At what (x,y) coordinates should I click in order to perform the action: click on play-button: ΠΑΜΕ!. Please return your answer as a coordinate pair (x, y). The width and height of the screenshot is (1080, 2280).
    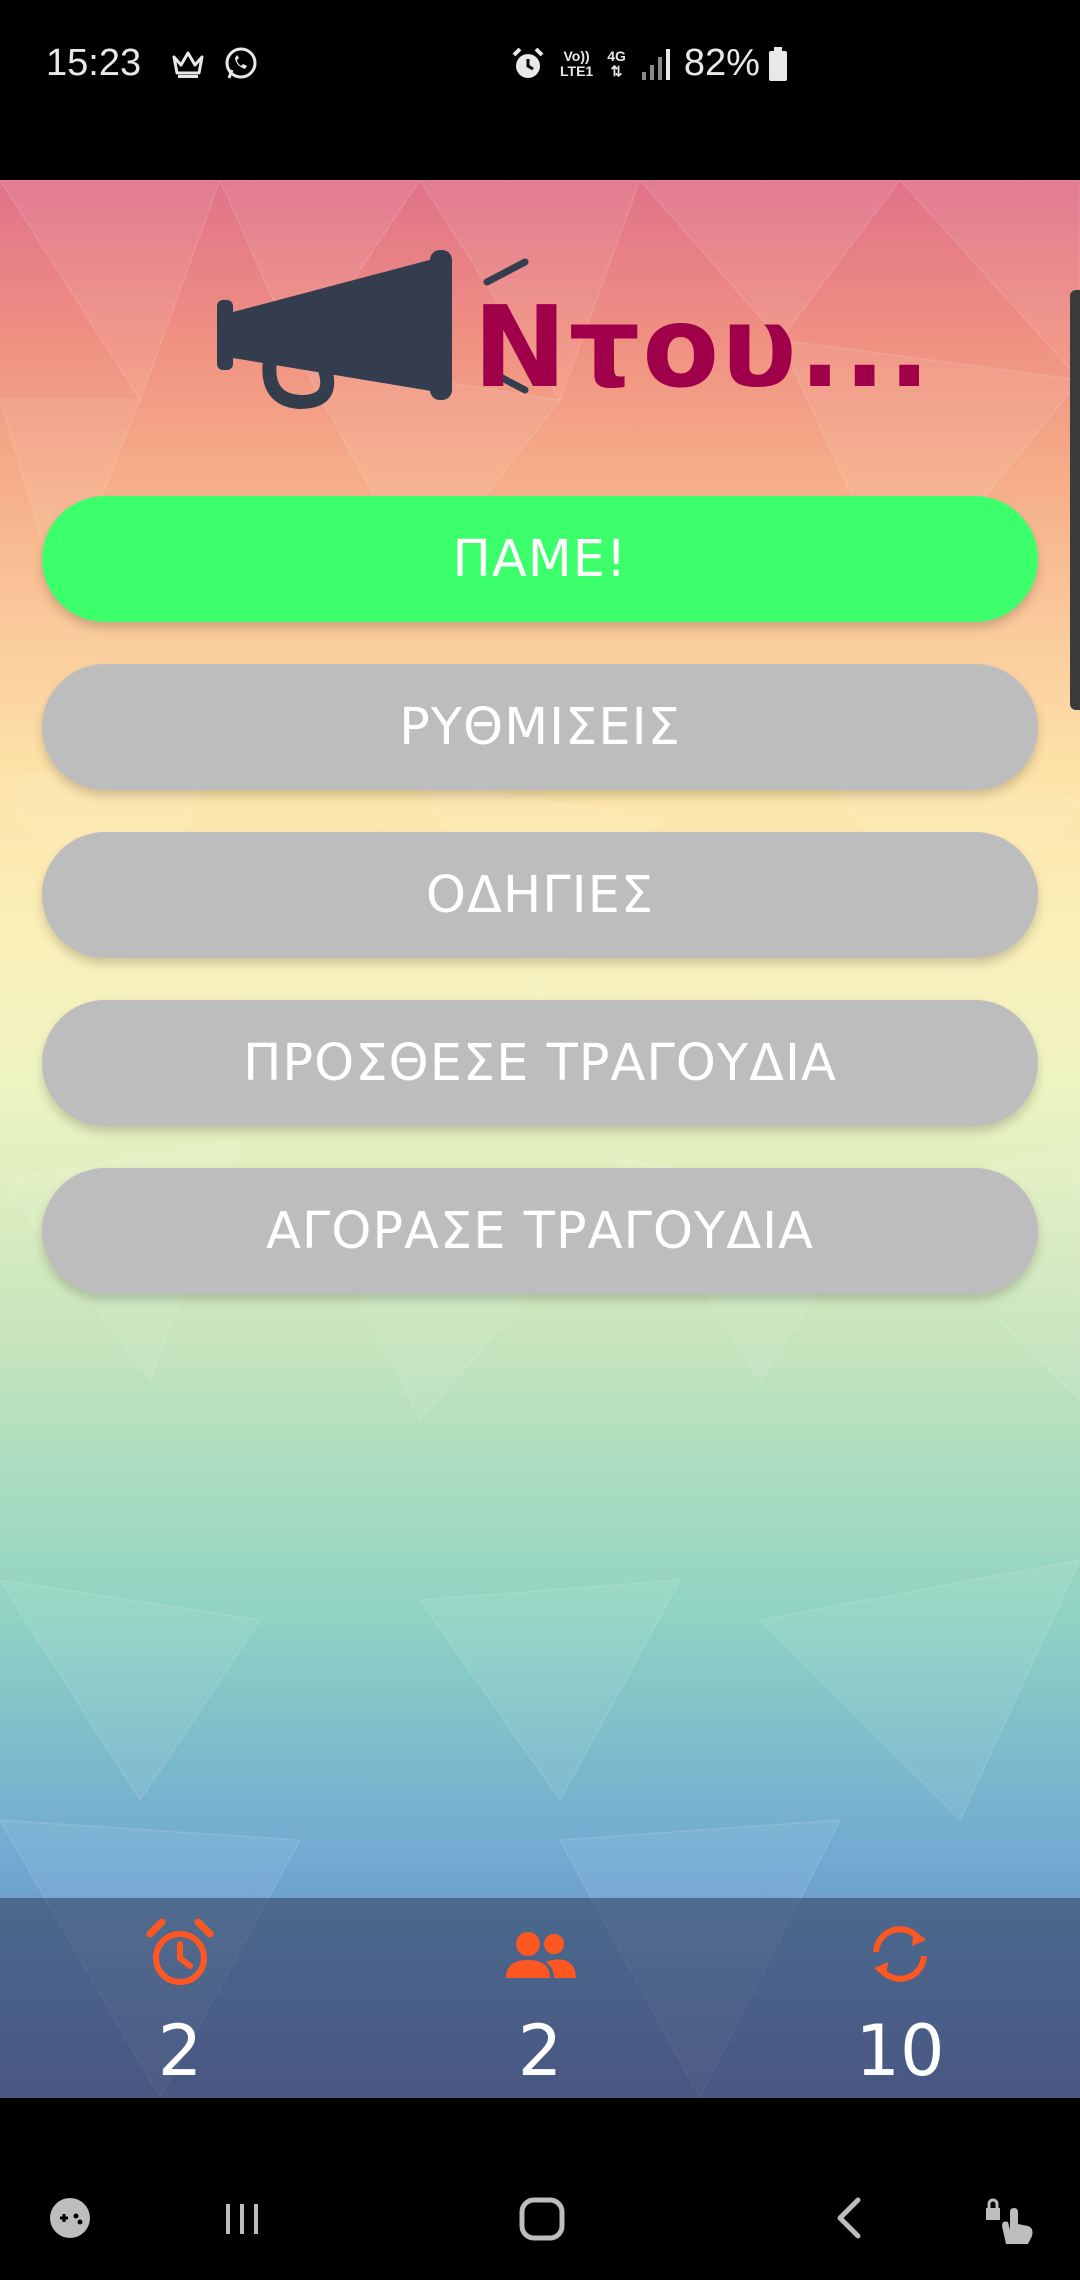
    Looking at the image, I should click on (540, 559).